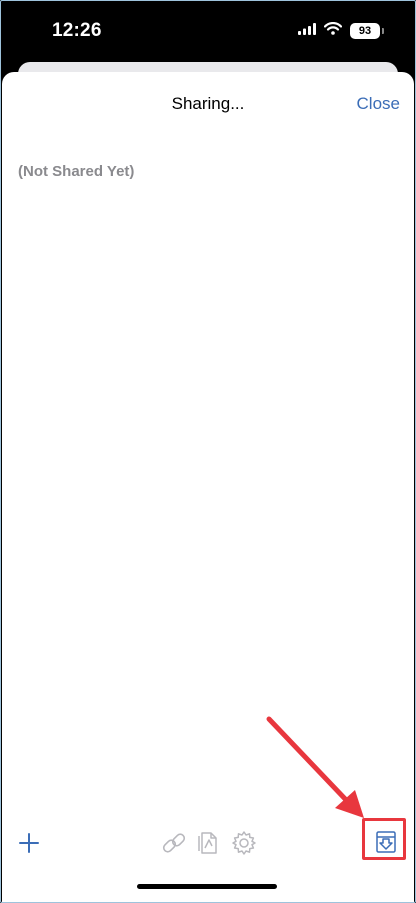 The height and width of the screenshot is (903, 416). What do you see at coordinates (244, 845) in the screenshot?
I see `gear-icon` at bounding box center [244, 845].